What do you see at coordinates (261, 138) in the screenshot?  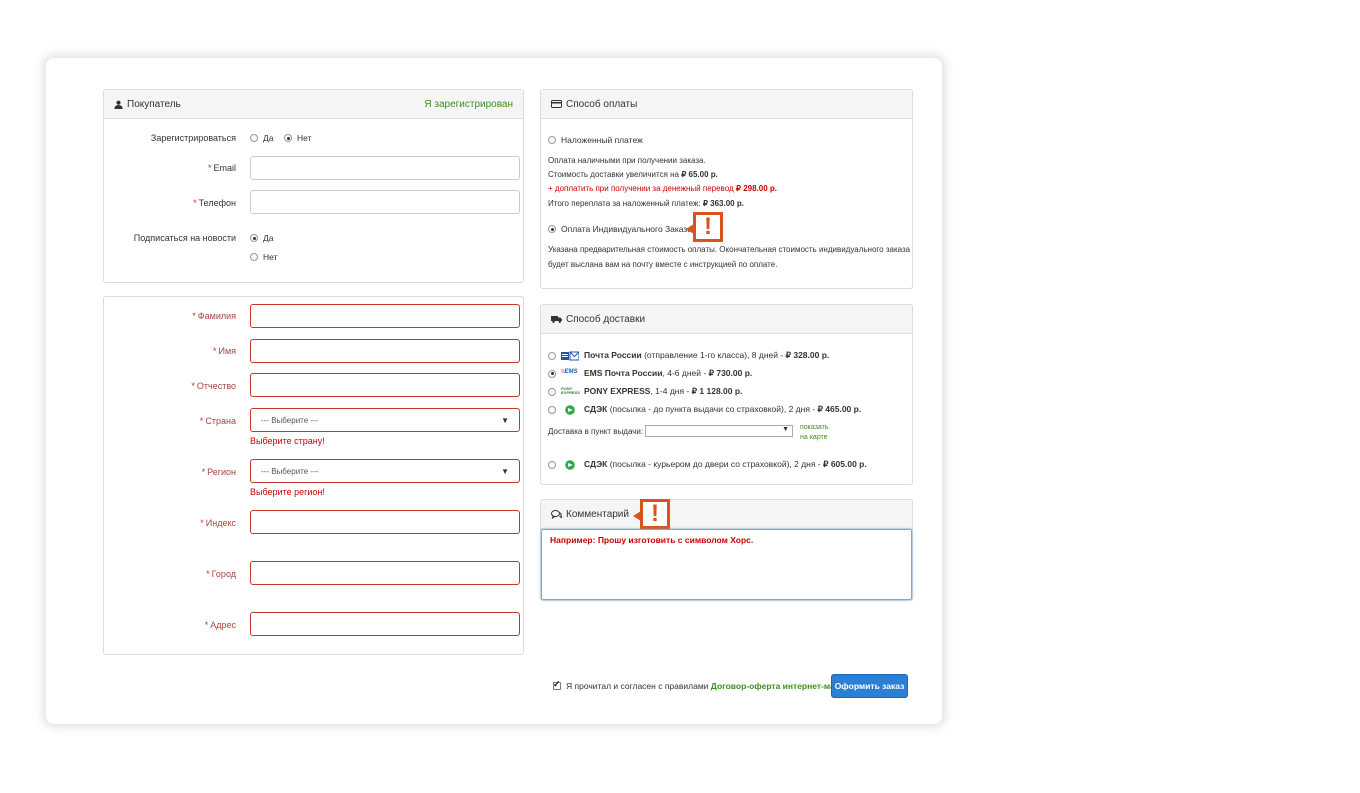 I see `register-yes-option: Да` at bounding box center [261, 138].